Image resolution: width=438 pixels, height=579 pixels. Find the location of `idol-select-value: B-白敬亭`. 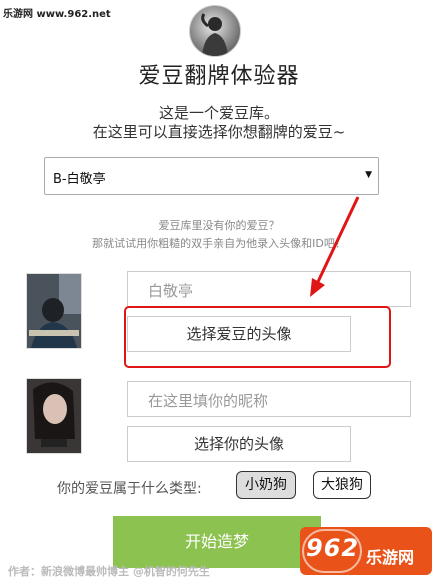

idol-select-value: B-白敬亭 is located at coordinates (79, 179).